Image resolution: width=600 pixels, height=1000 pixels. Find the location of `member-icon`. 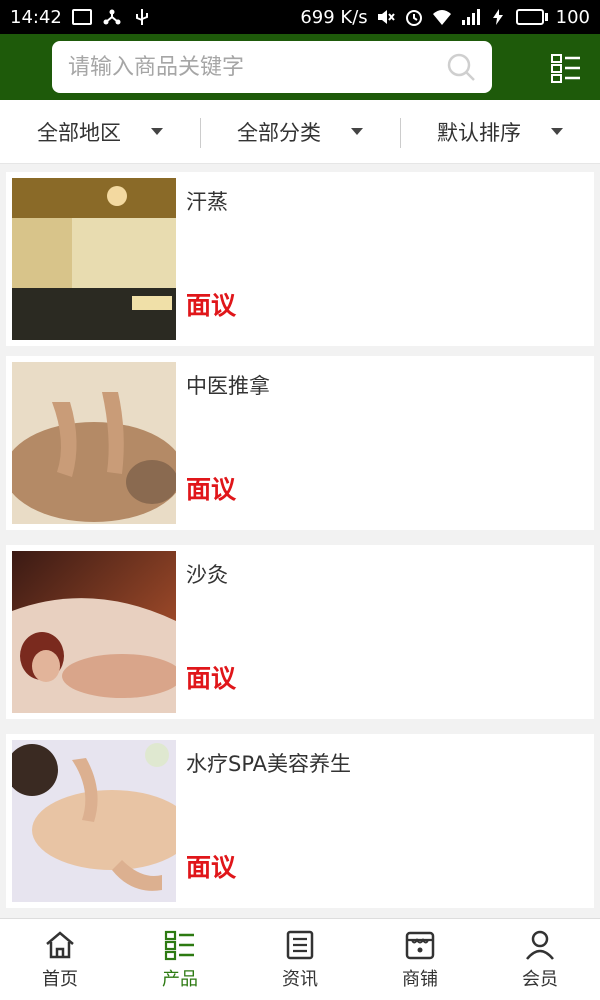

member-icon is located at coordinates (540, 945).